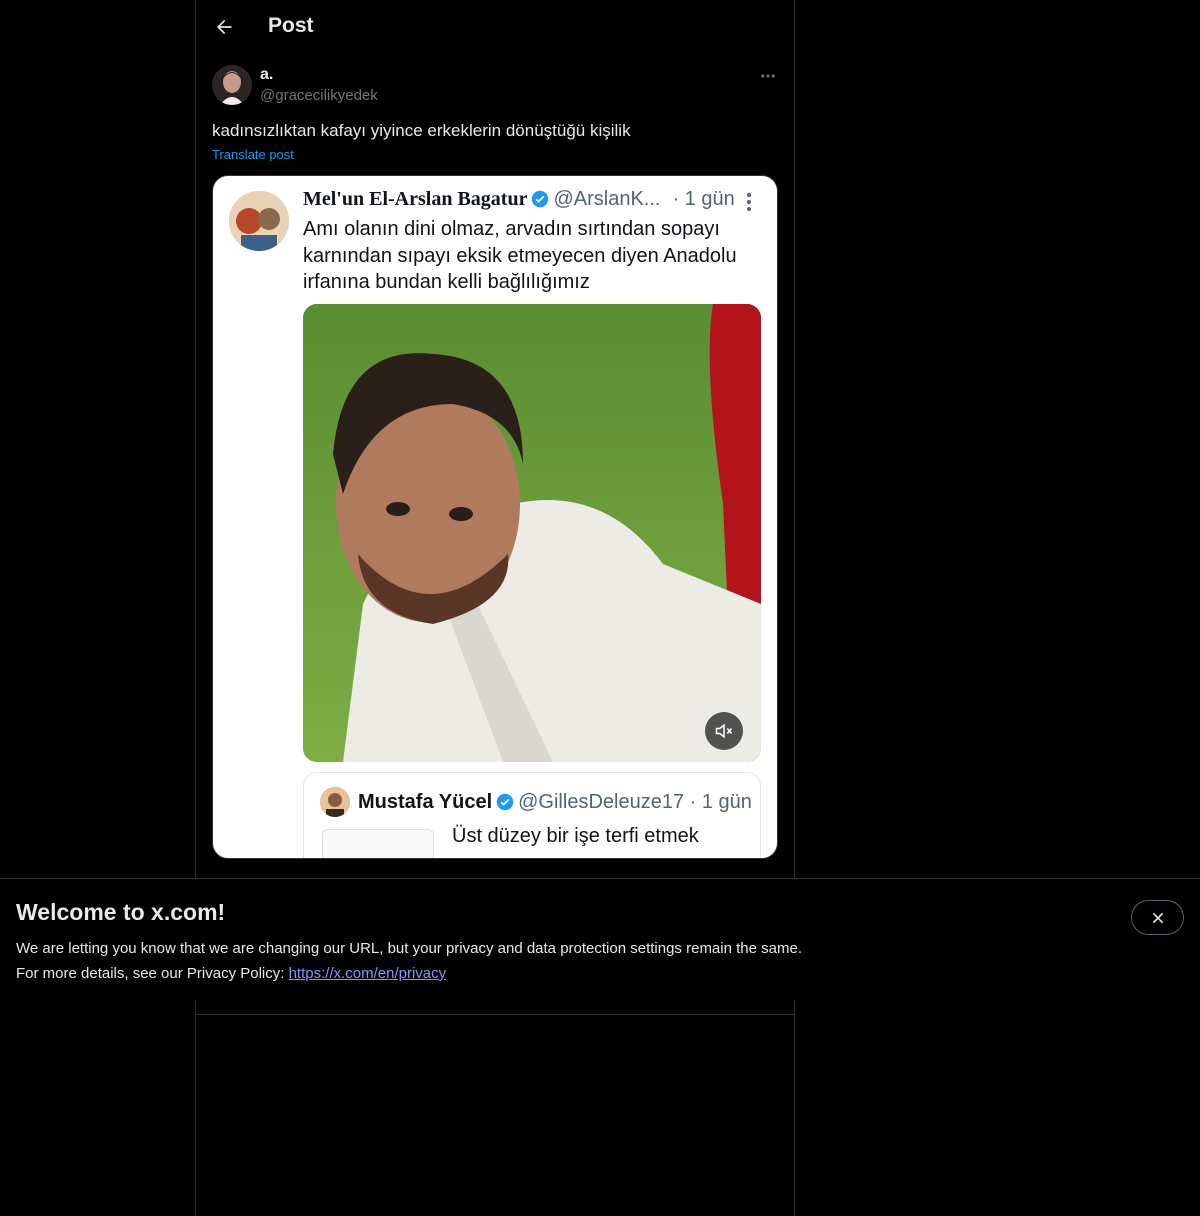 The height and width of the screenshot is (1216, 1200). I want to click on quoted-avatar-image, so click(259, 221).